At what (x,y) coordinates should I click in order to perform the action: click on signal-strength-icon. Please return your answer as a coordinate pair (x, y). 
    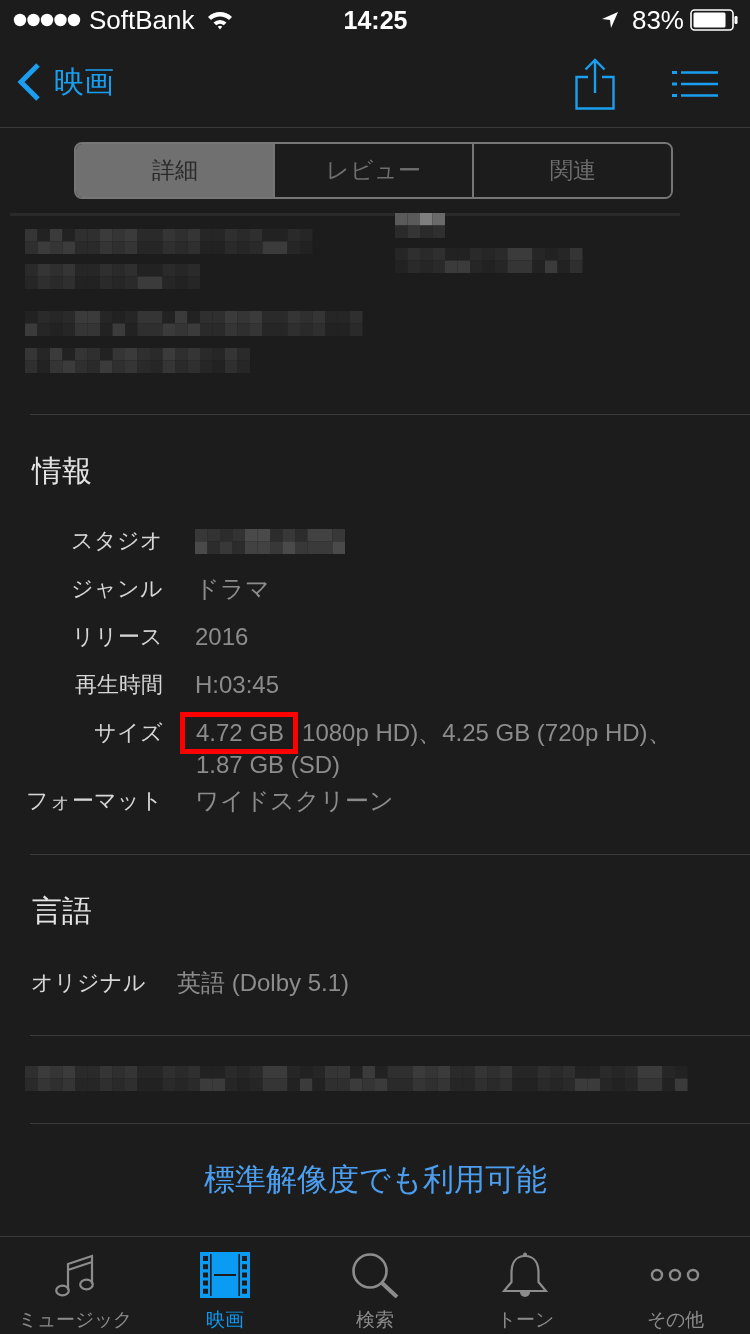
    Looking at the image, I should click on (47, 20).